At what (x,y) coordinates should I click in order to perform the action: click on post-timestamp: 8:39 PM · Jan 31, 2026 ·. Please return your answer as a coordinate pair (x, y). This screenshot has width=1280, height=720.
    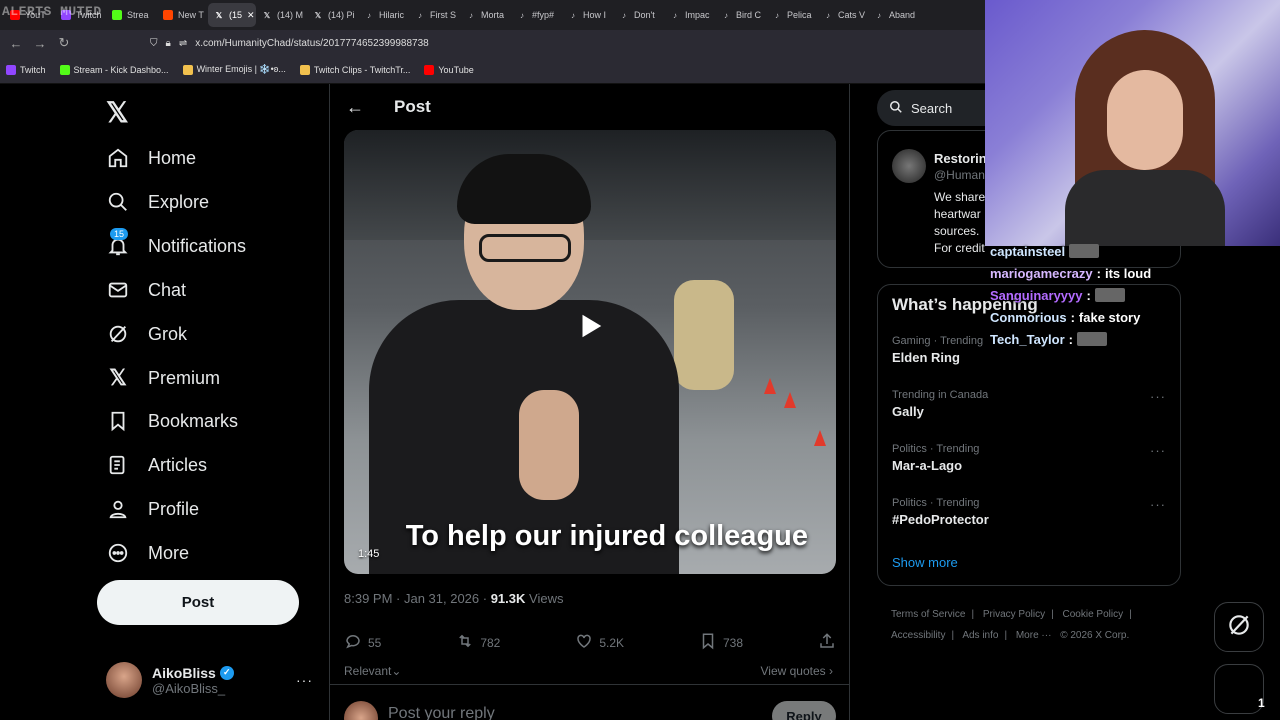
    Looking at the image, I should click on (417, 598).